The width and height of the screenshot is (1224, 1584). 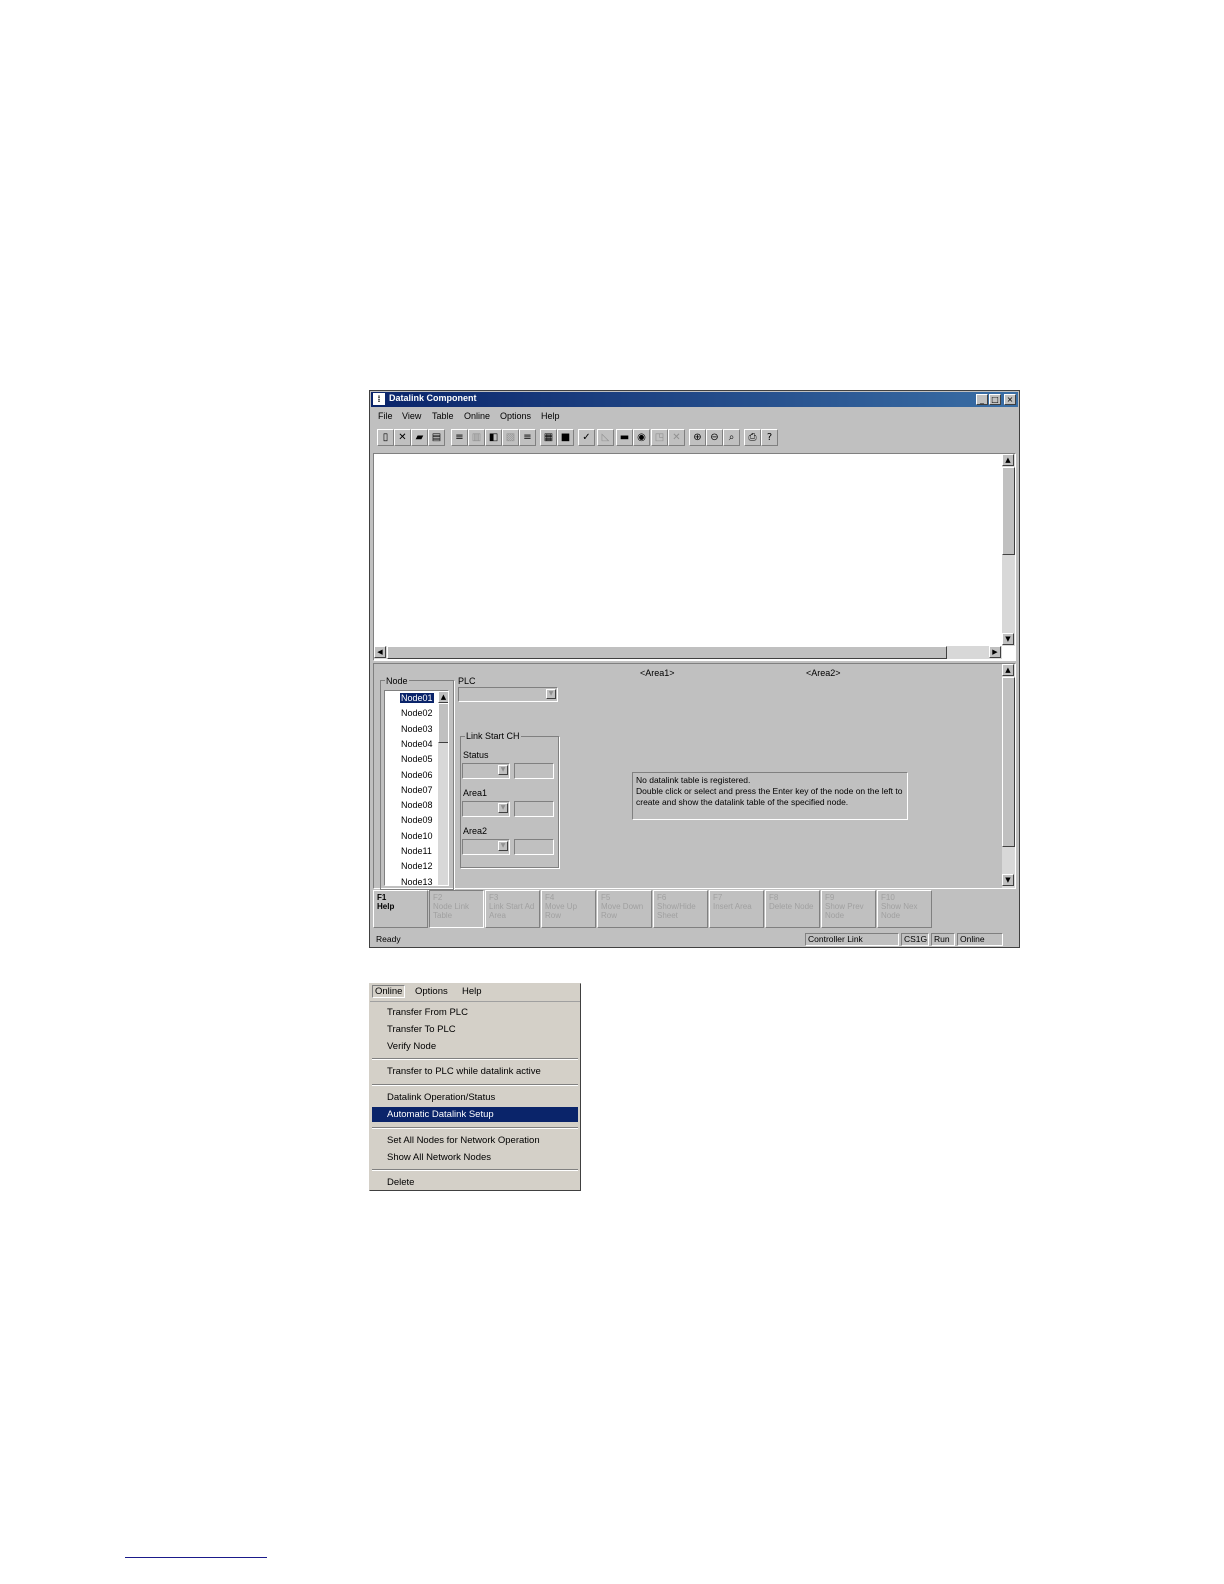 What do you see at coordinates (508, 694) in the screenshot?
I see `plc-select: ▼` at bounding box center [508, 694].